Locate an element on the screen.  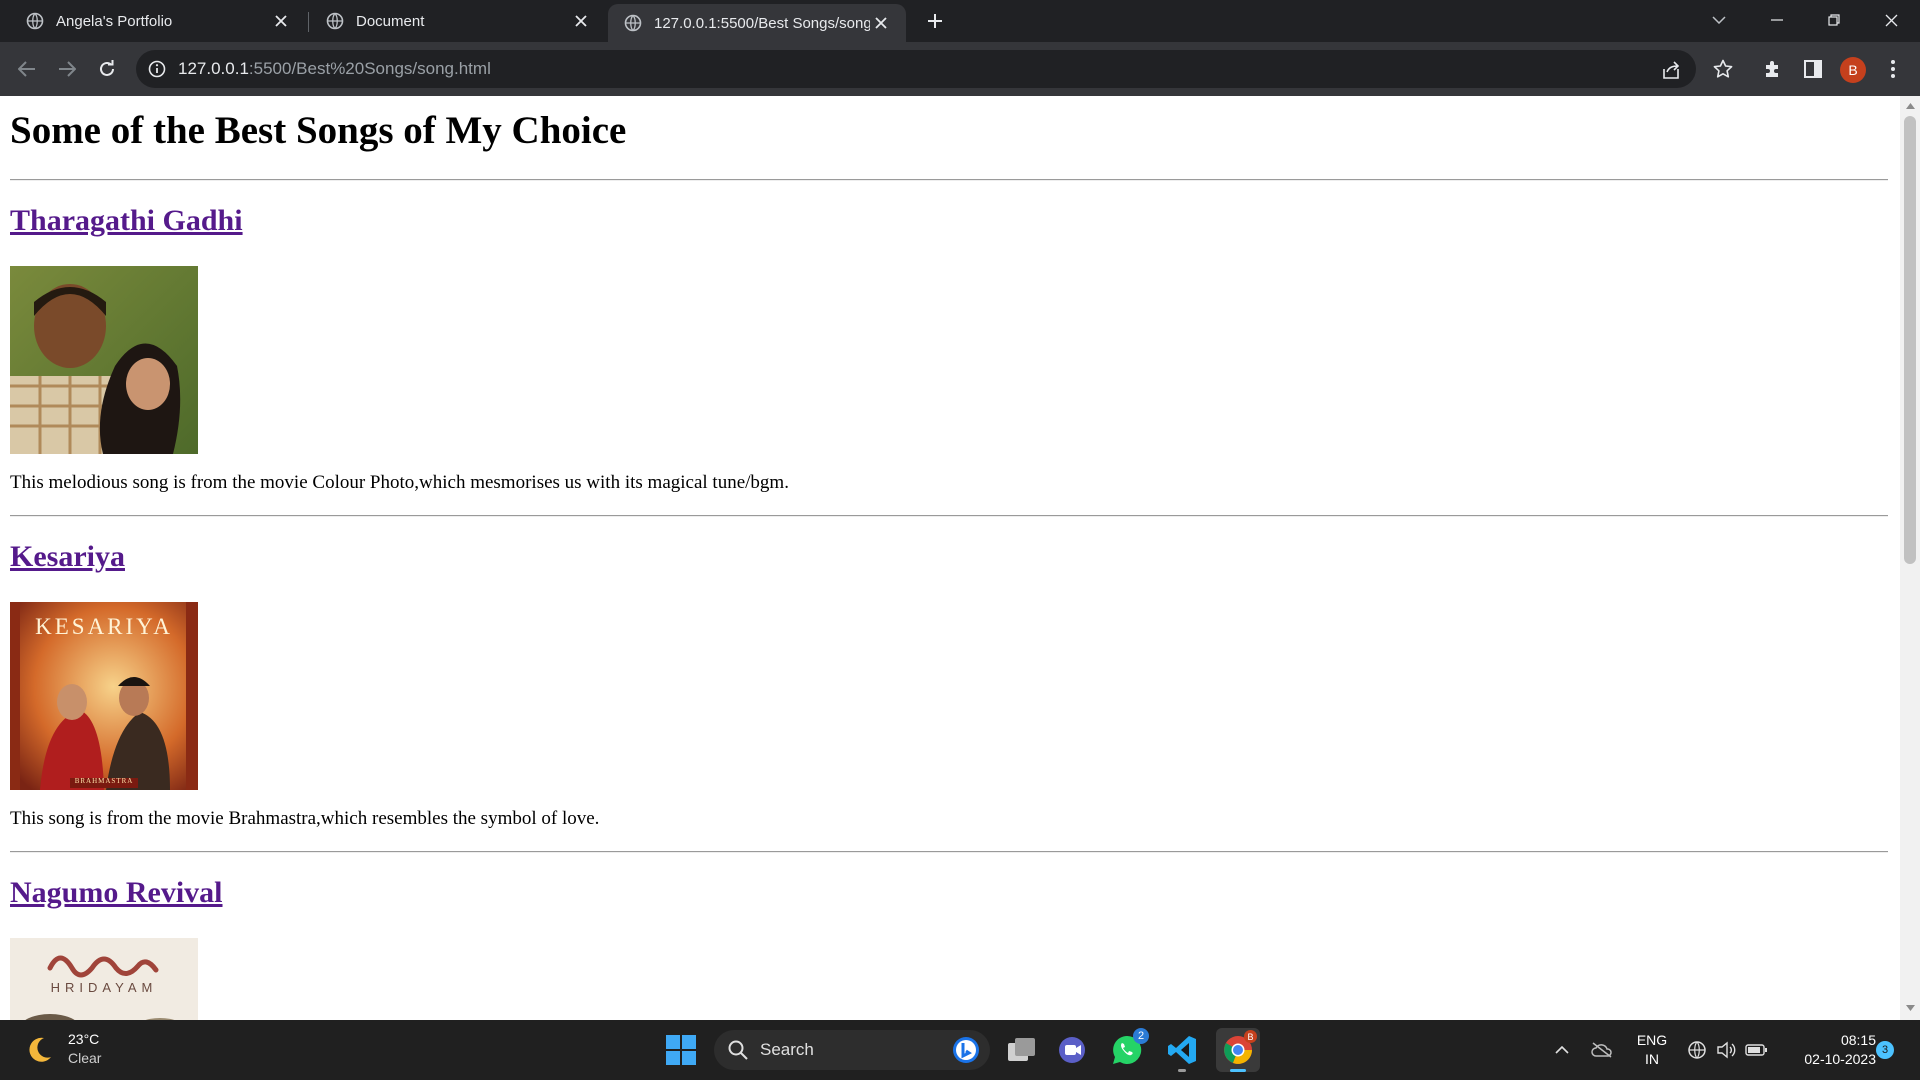
running-indicator is located at coordinates (1182, 1070).